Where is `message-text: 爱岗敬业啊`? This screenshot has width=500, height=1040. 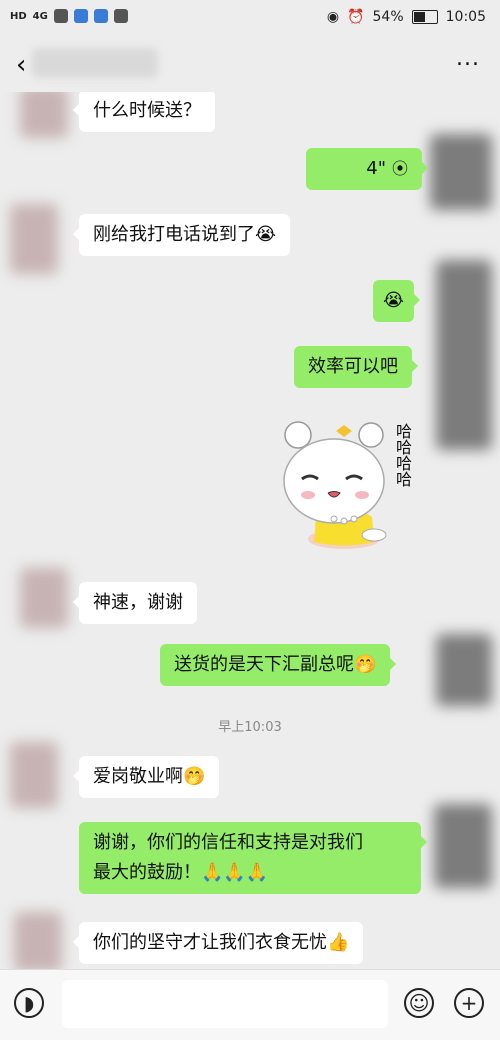
message-text: 爱岗敬业啊 is located at coordinates (138, 776).